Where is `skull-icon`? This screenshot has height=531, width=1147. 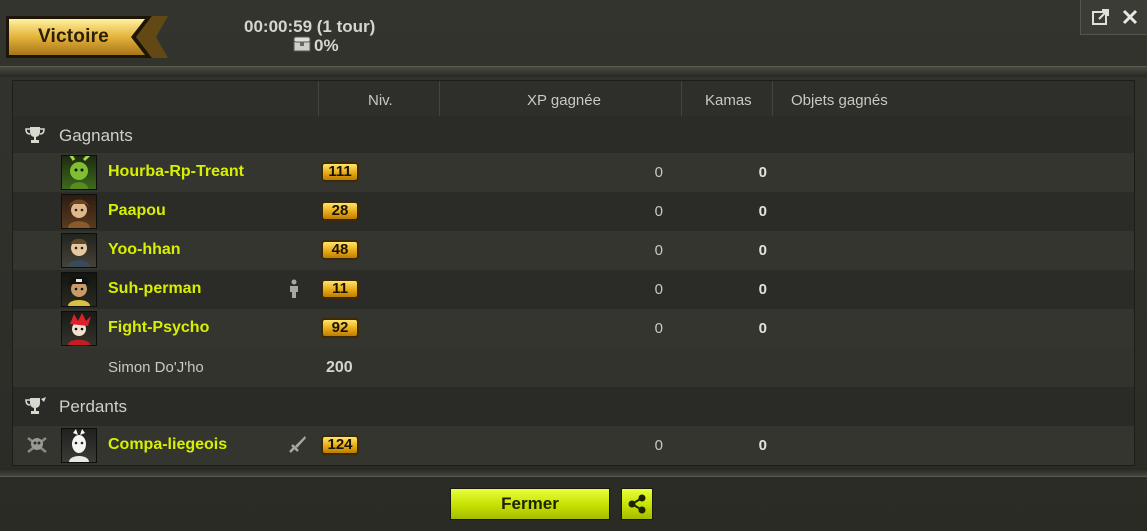 skull-icon is located at coordinates (37, 447).